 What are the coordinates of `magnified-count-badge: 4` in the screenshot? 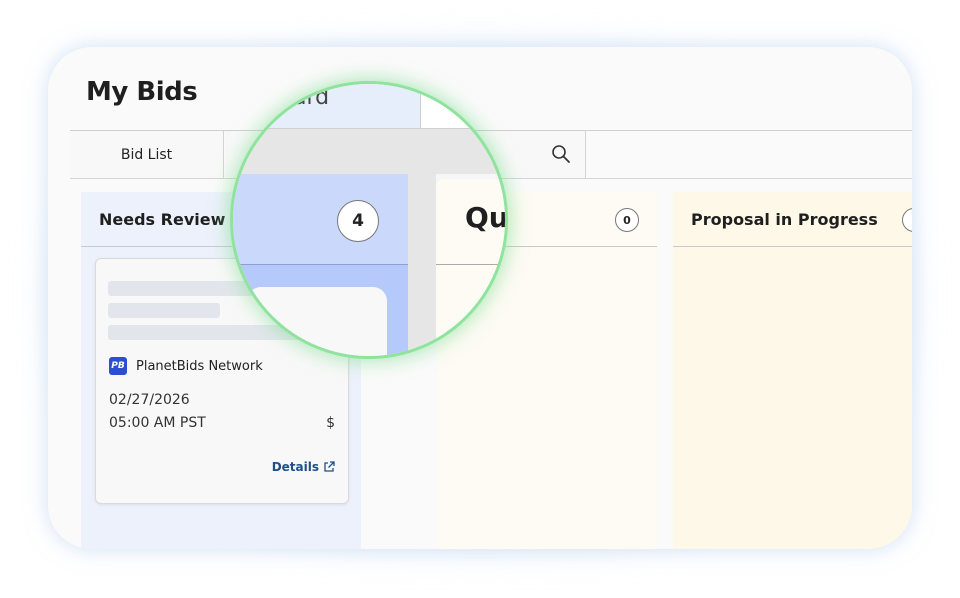 It's located at (358, 221).